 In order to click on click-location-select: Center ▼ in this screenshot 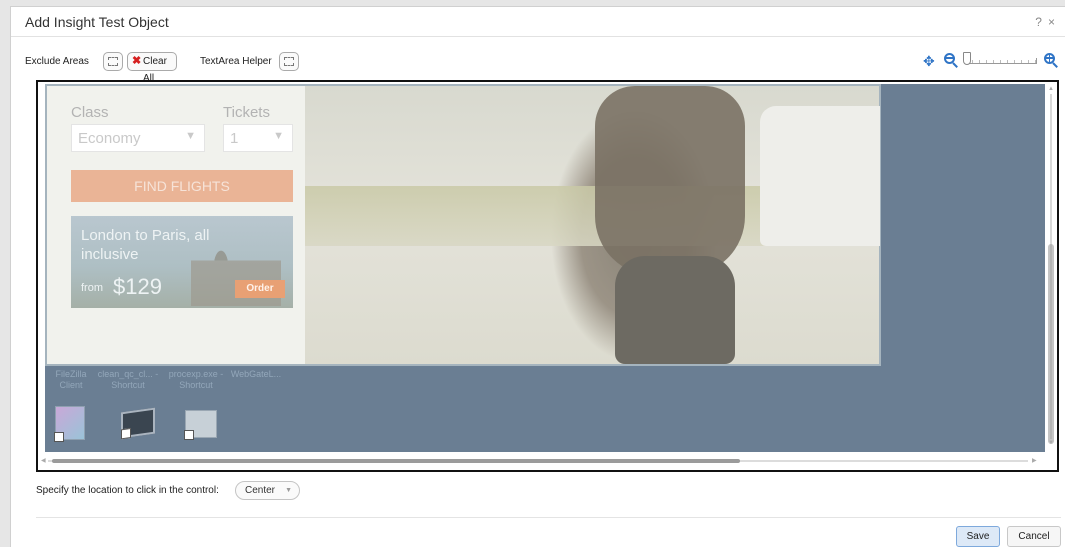, I will do `click(267, 490)`.